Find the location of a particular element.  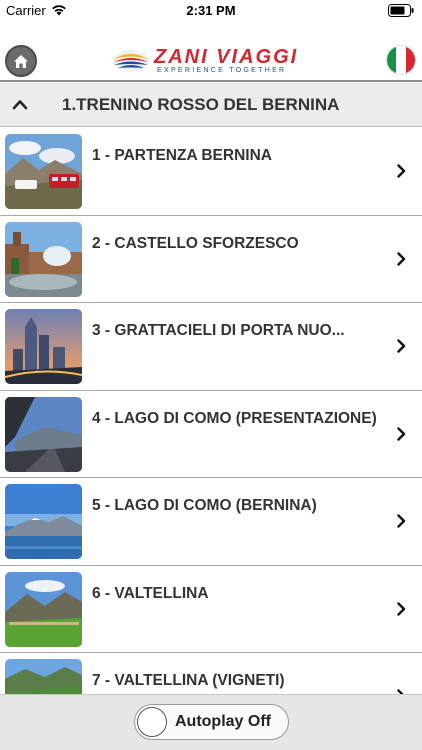

stop-title: 4 - LAGO DI COMO (PRESENTAZIONE) is located at coordinates (234, 418).